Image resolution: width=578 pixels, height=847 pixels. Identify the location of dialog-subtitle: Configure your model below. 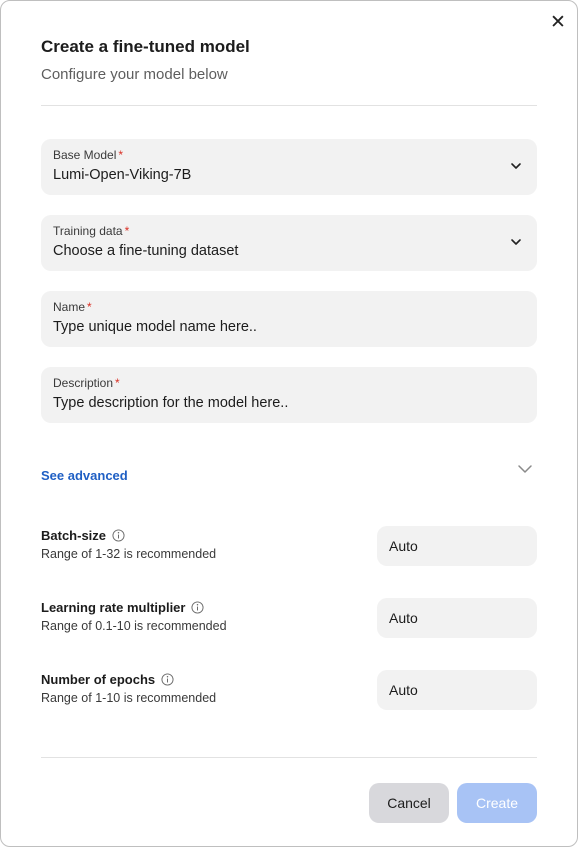
(134, 74).